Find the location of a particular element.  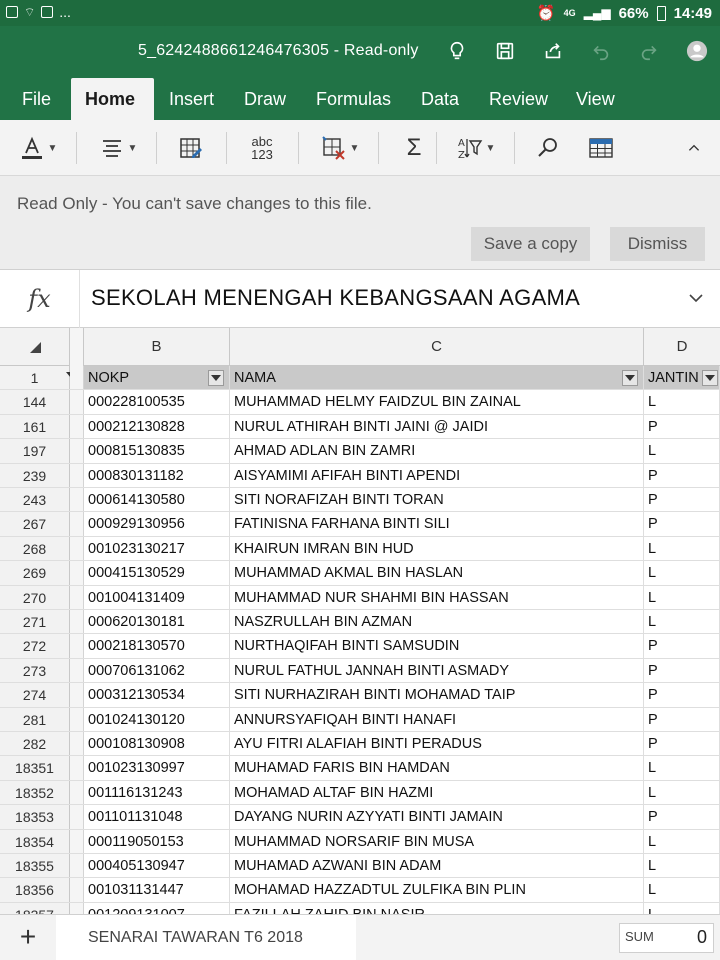

cell-nokp: 001024130120 is located at coordinates (157, 719).